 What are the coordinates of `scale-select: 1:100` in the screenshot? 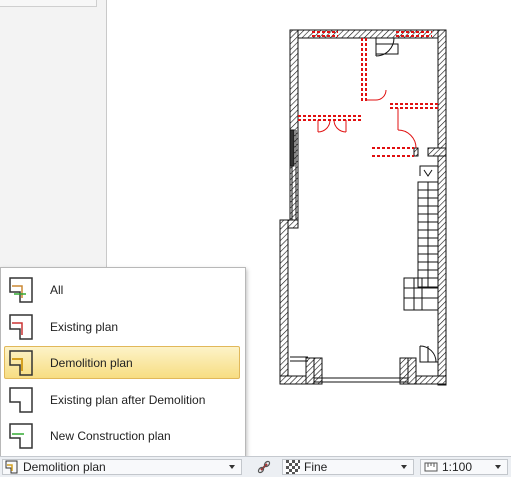 It's located at (464, 467).